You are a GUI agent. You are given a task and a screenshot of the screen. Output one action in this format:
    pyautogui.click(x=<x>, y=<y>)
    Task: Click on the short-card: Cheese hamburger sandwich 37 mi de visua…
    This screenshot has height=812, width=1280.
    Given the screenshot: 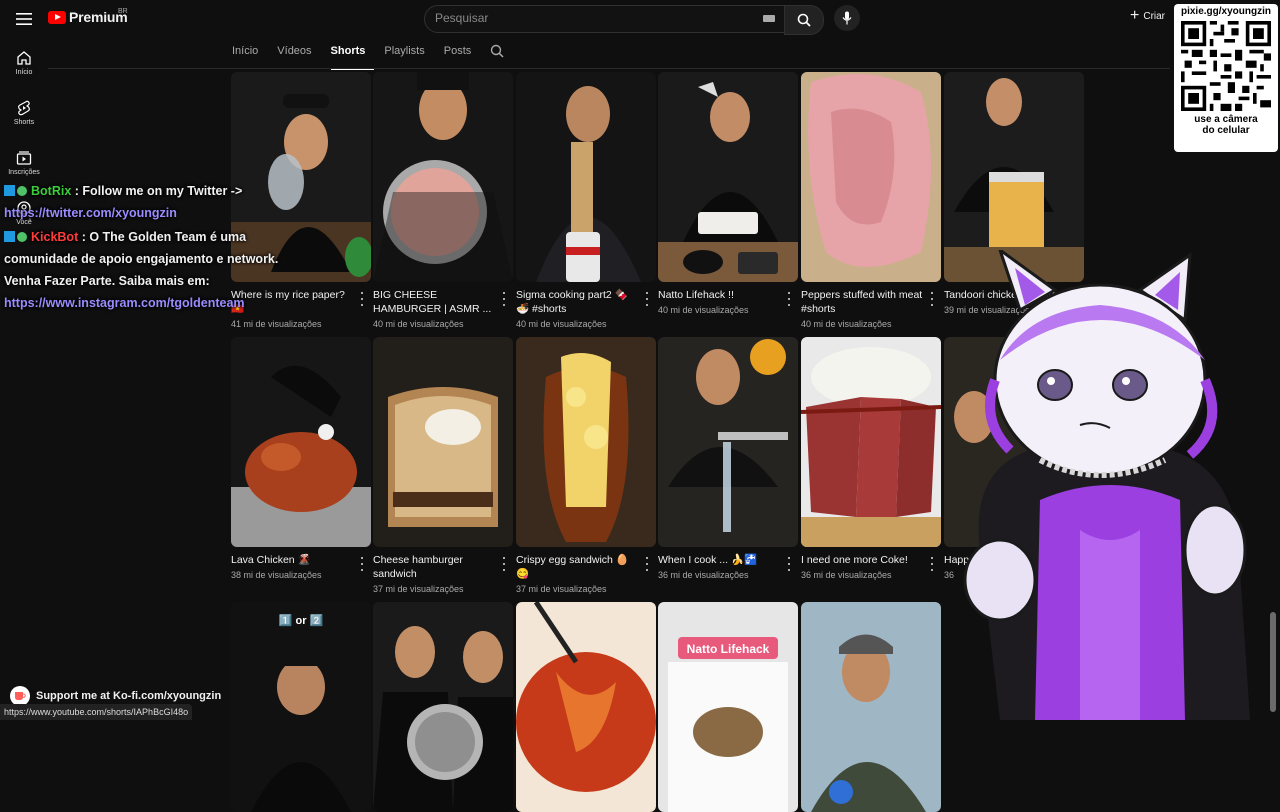 What is the action you would take?
    pyautogui.click(x=443, y=465)
    